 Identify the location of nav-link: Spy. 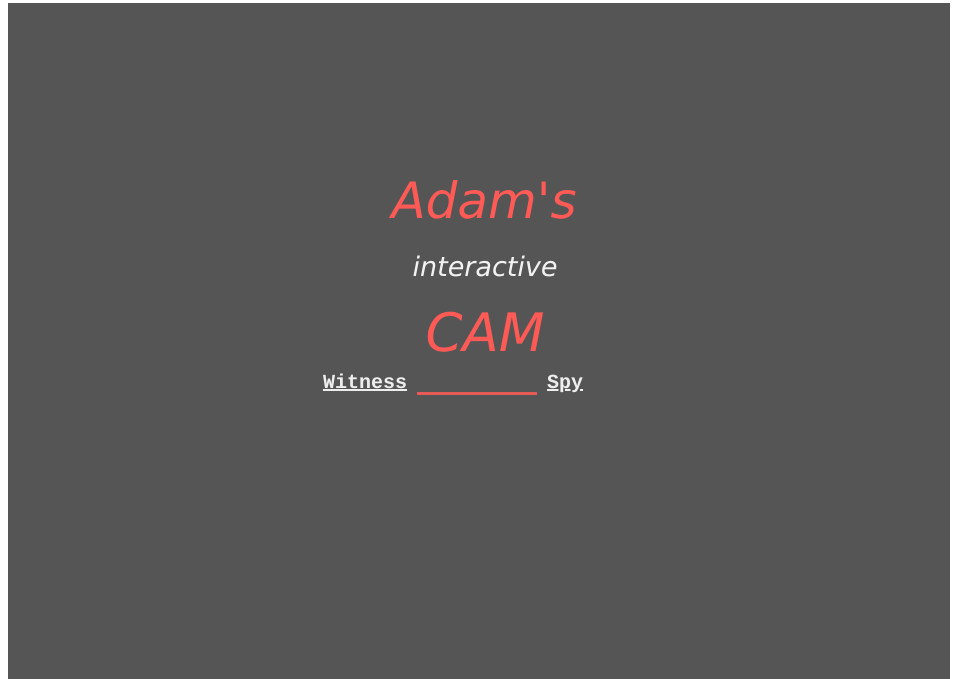
(565, 384).